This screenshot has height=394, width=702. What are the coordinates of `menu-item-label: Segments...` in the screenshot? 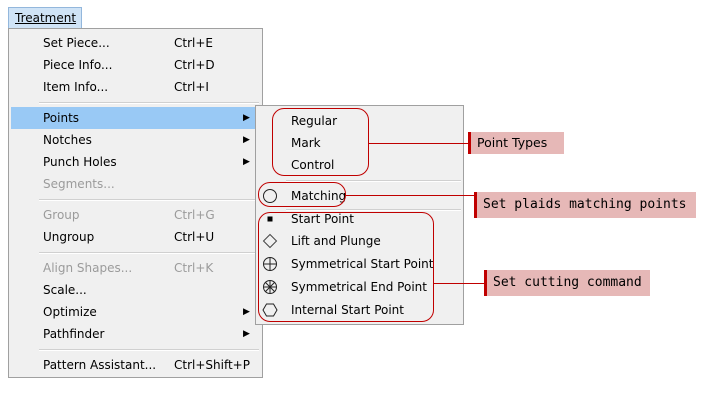 It's located at (79, 184).